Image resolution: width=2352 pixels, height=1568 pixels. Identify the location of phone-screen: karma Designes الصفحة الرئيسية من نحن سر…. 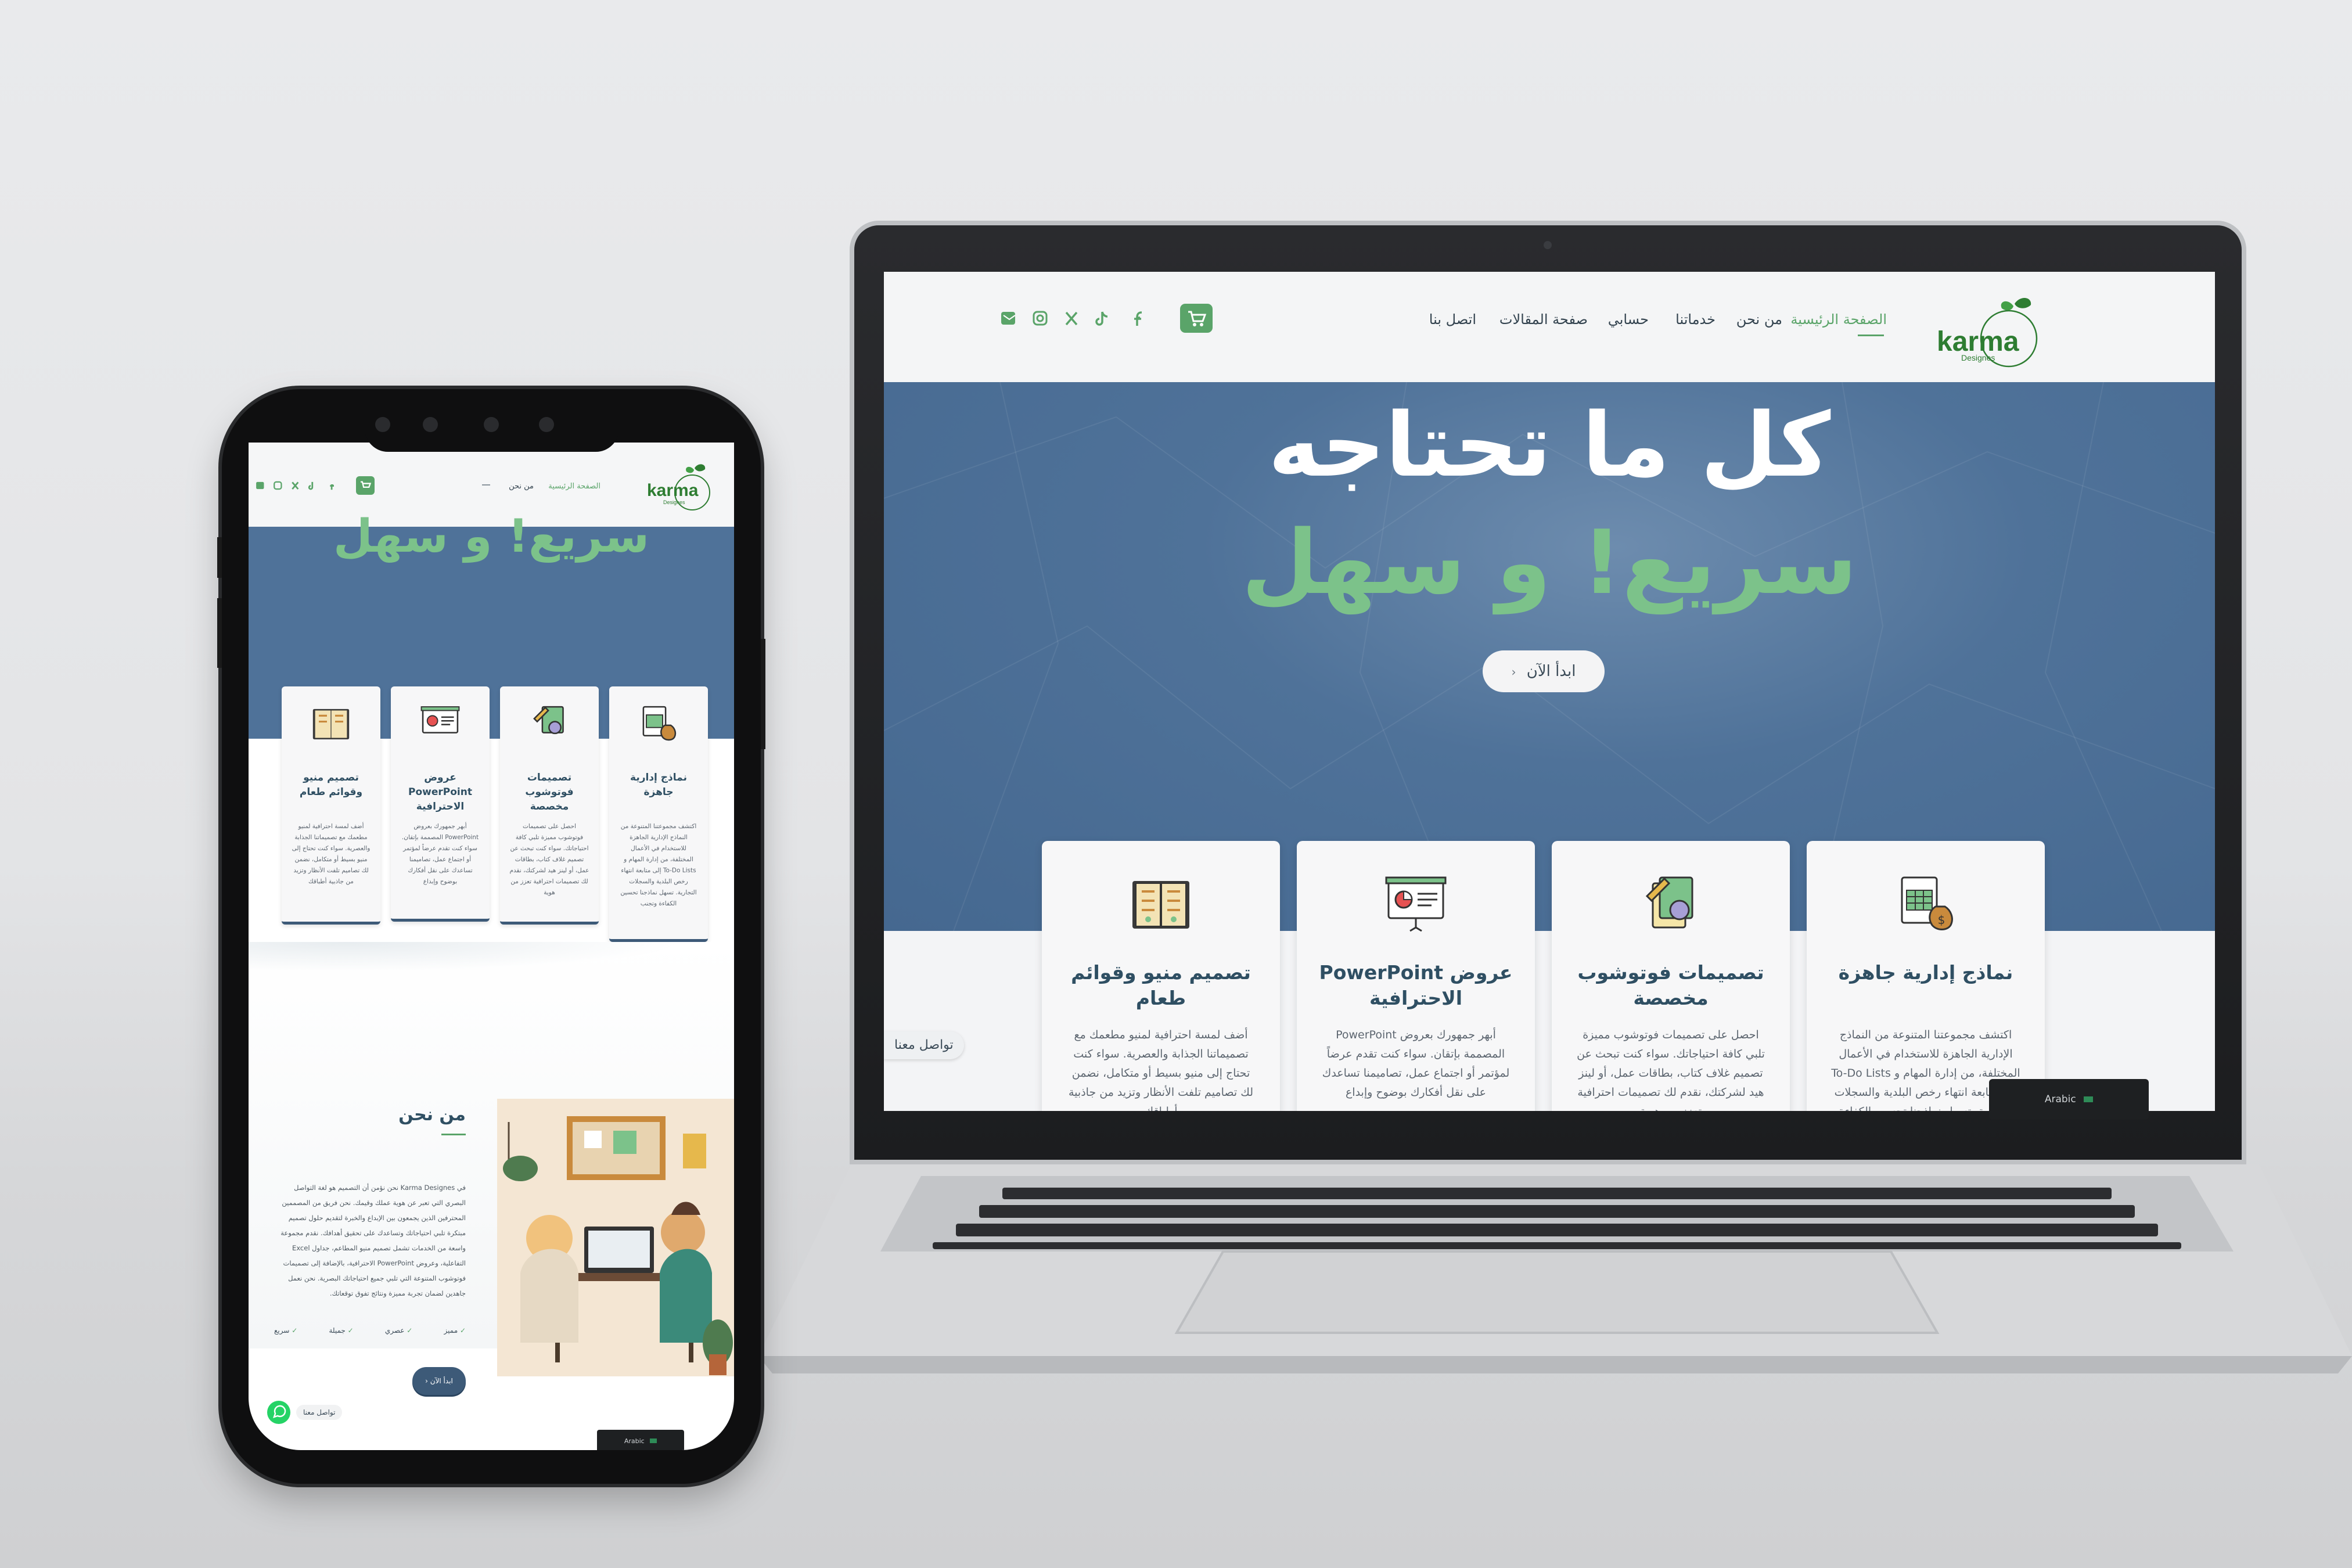
(492, 947).